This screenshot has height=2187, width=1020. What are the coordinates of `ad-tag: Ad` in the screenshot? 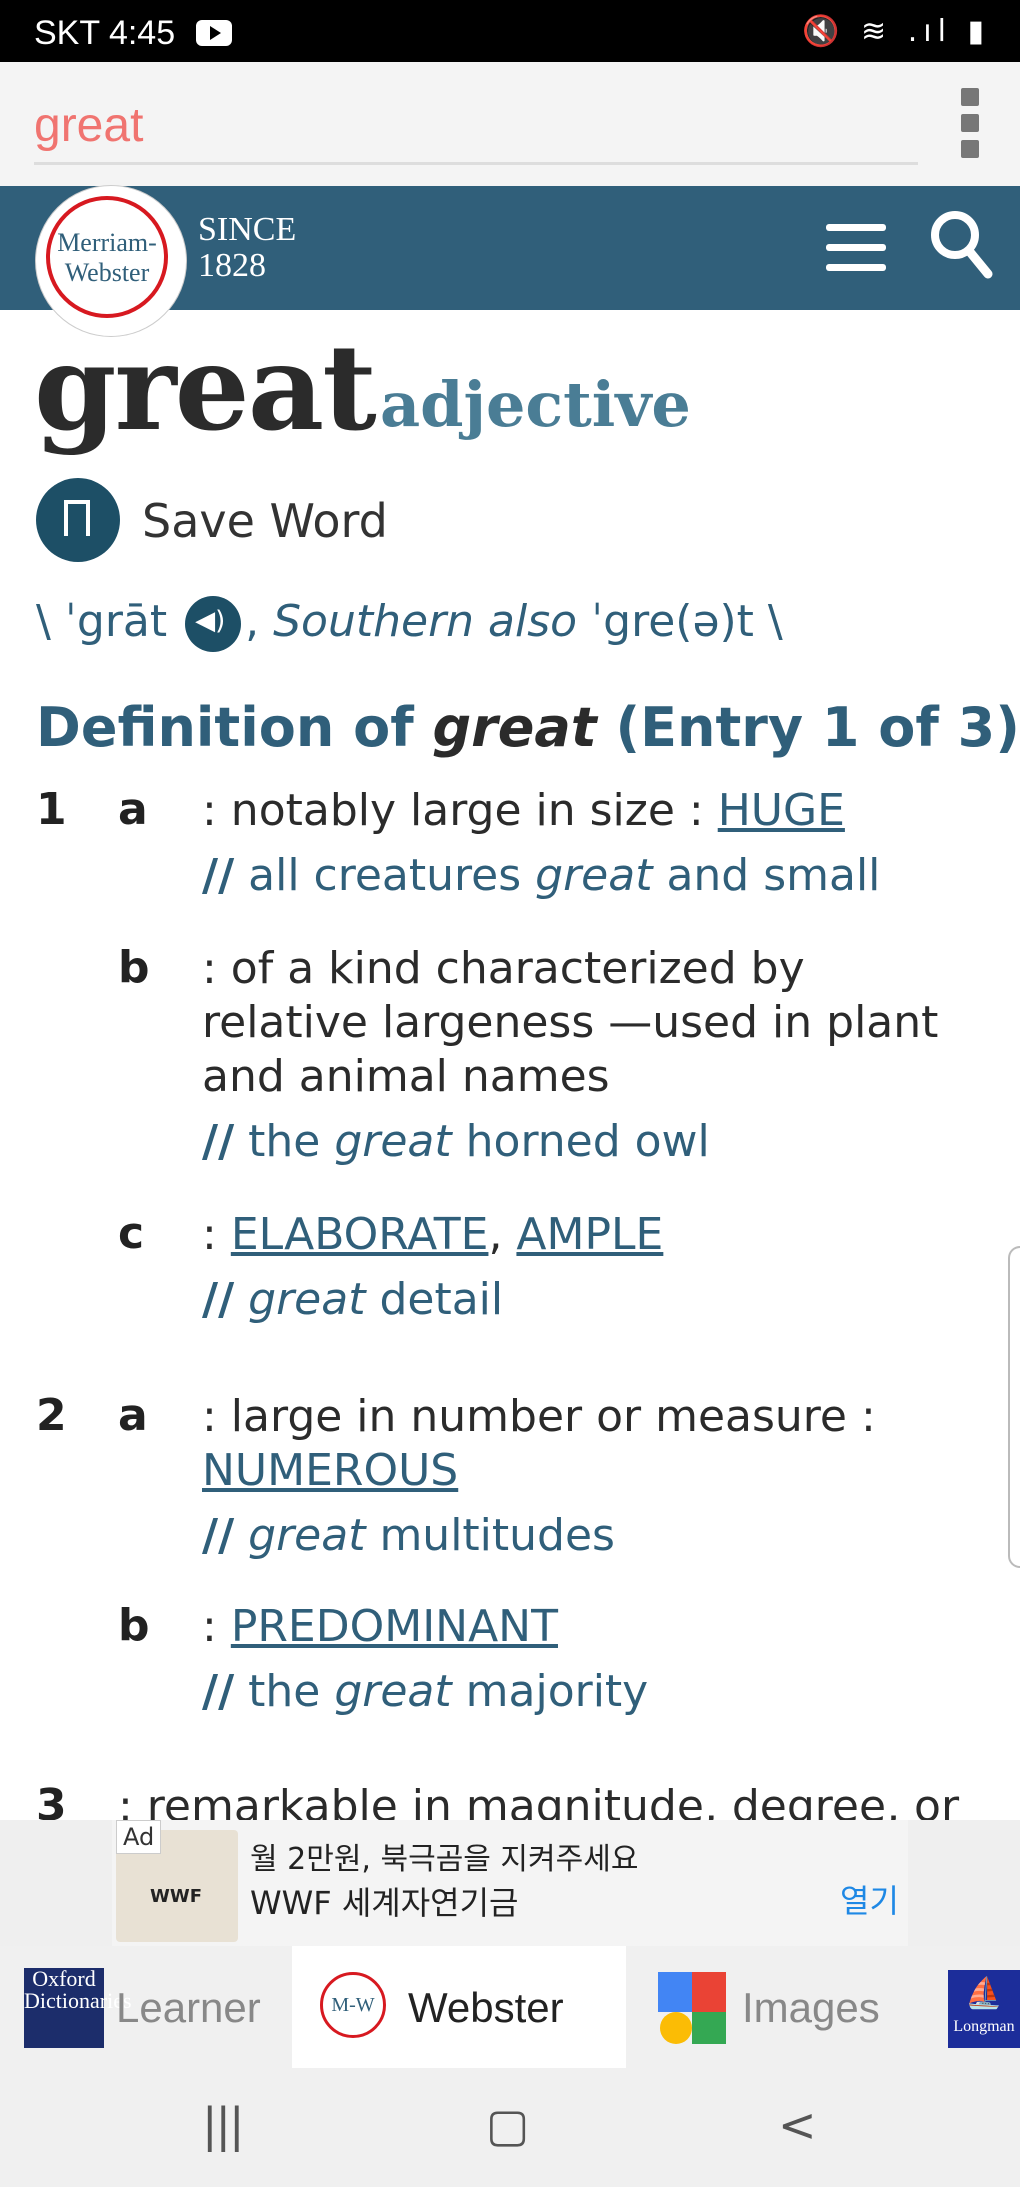 It's located at (139, 1837).